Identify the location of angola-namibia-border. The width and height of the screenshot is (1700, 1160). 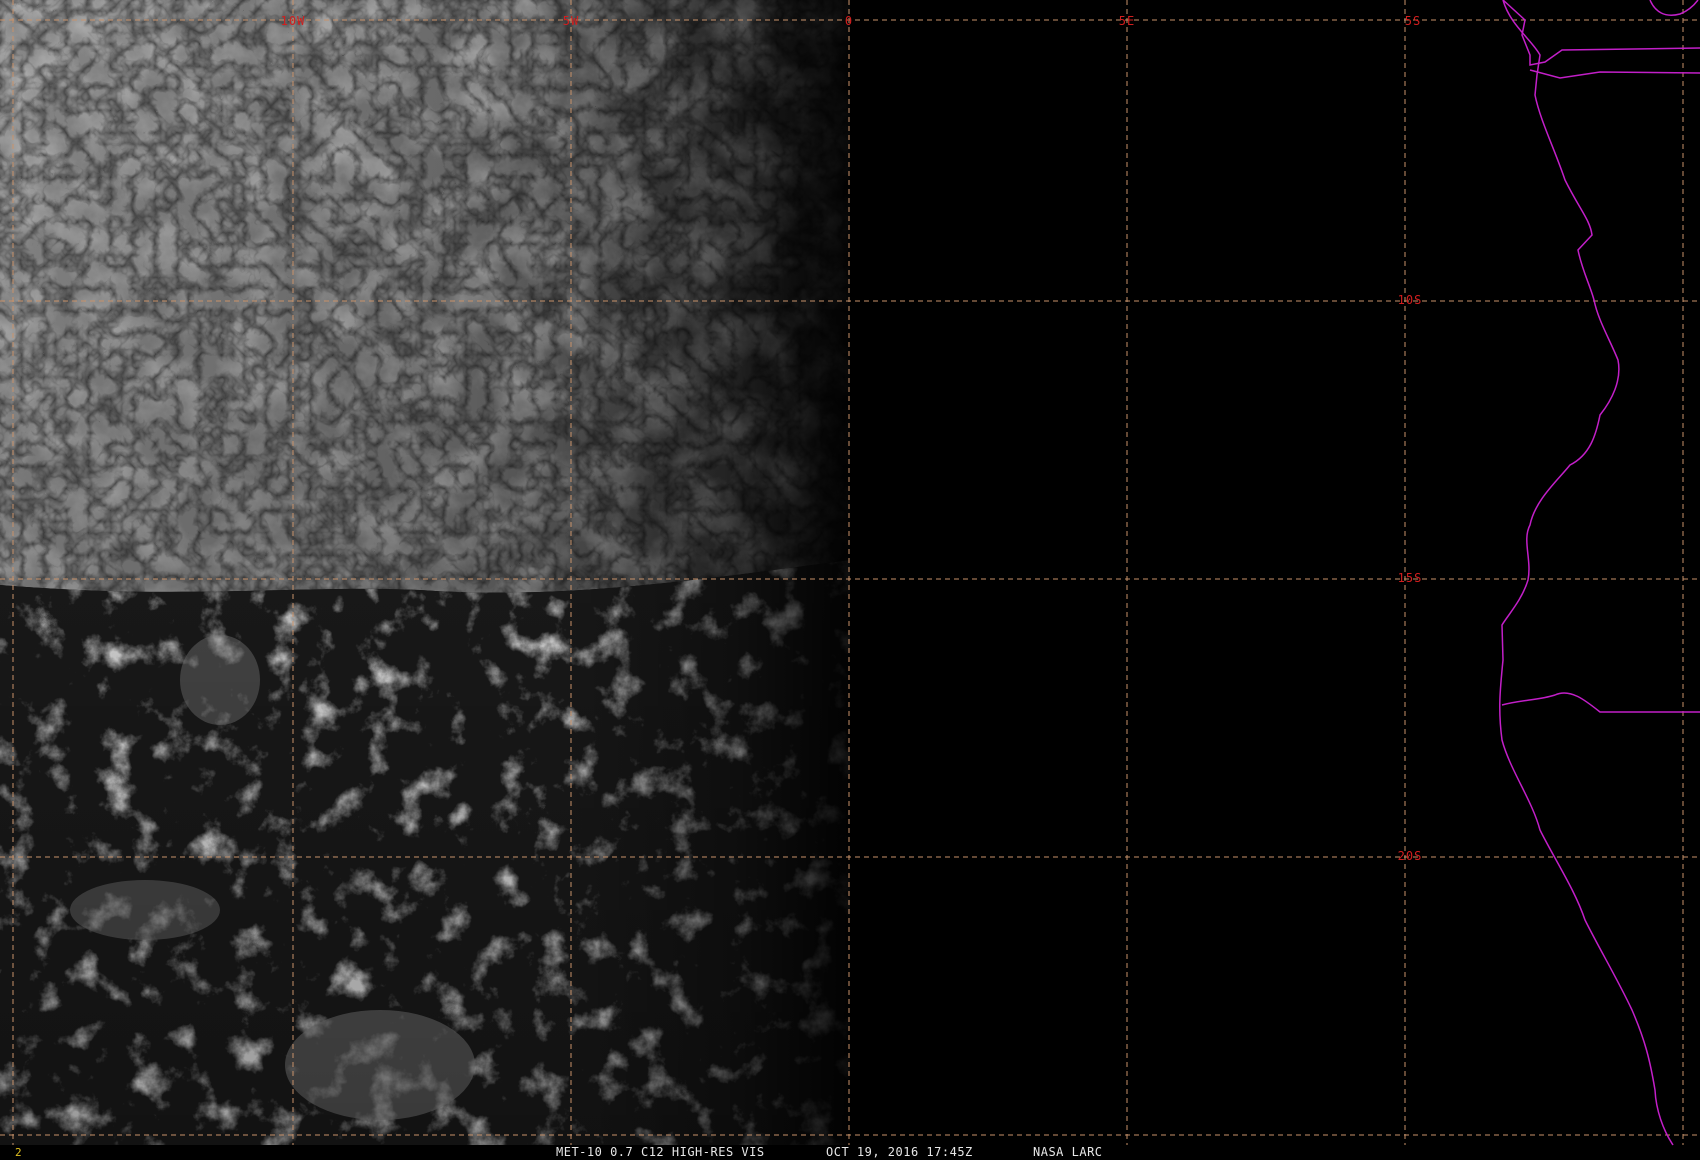
(1600, 702).